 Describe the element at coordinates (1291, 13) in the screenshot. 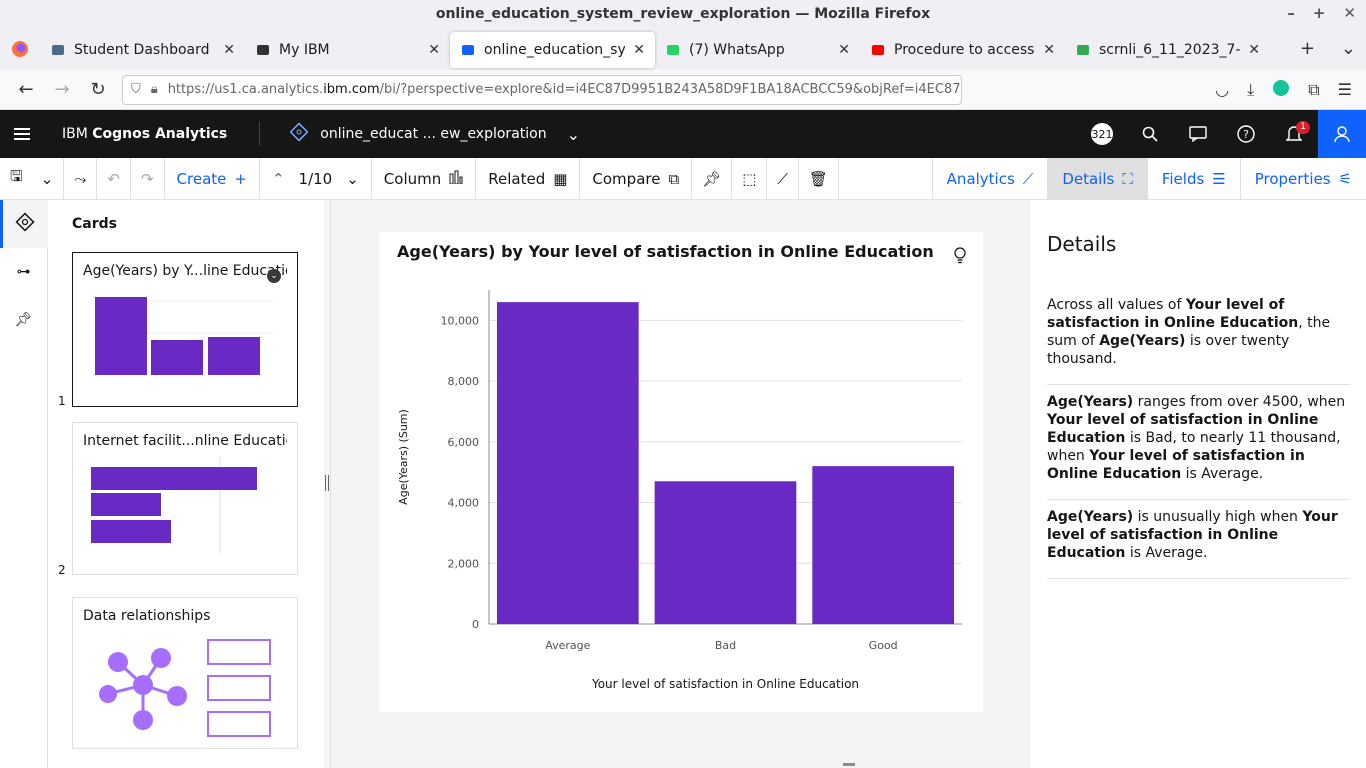

I see `minimize-icon: –` at that location.